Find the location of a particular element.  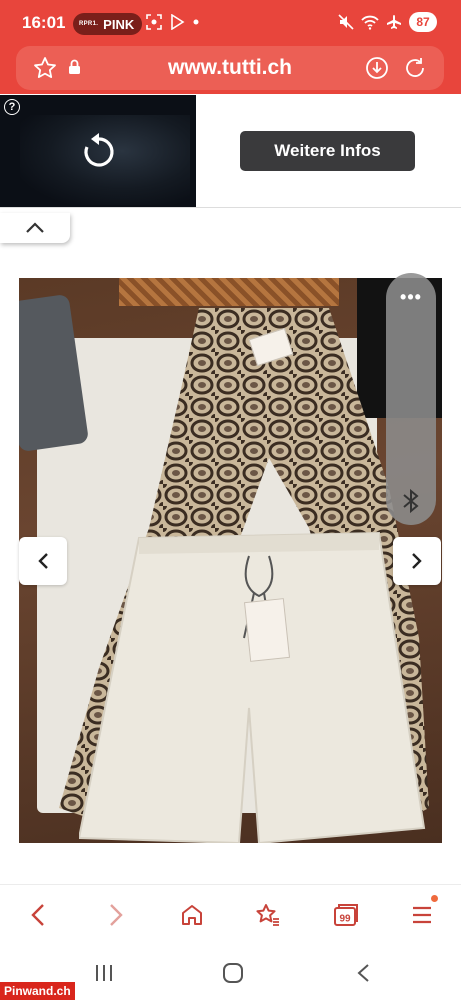

radio-logo: RPR1. is located at coordinates (89, 24).